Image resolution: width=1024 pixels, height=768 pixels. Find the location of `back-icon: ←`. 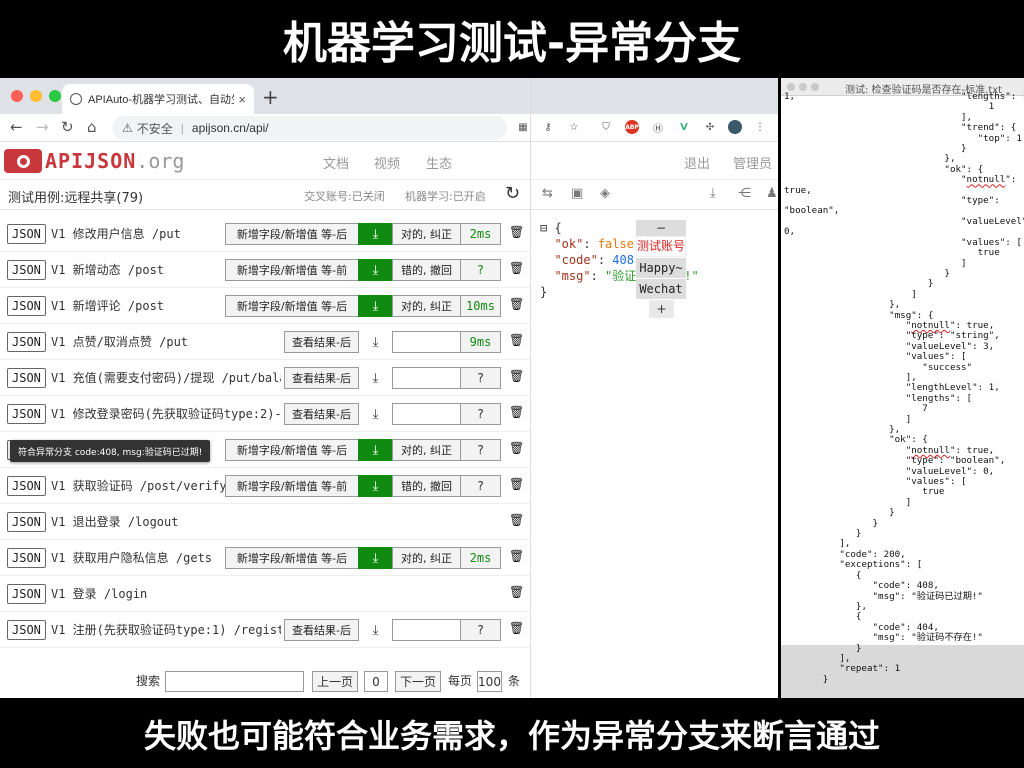

back-icon: ← is located at coordinates (16, 127).